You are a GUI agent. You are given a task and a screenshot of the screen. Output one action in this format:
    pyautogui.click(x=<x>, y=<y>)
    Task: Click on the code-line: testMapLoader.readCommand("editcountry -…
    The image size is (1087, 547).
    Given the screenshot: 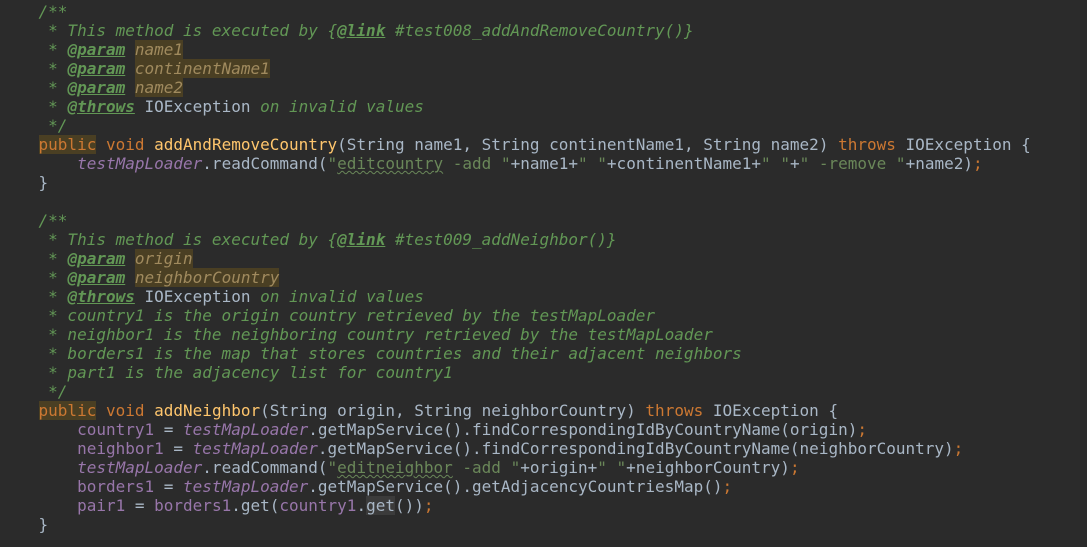 What is the action you would take?
    pyautogui.click(x=543, y=163)
    